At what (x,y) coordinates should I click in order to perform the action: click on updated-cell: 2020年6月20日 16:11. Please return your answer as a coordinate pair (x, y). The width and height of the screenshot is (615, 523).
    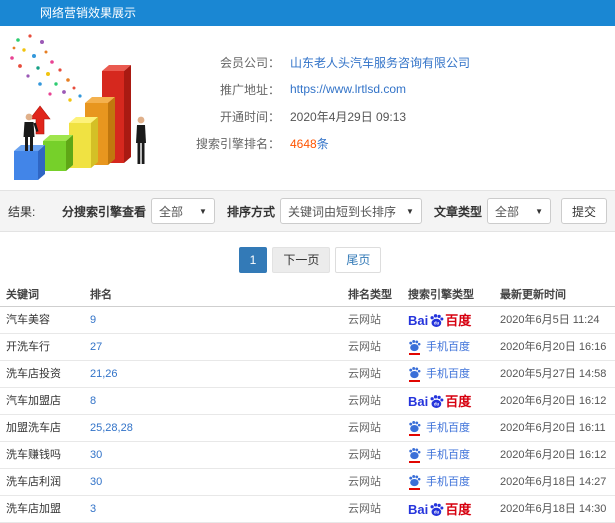
    Looking at the image, I should click on (553, 428).